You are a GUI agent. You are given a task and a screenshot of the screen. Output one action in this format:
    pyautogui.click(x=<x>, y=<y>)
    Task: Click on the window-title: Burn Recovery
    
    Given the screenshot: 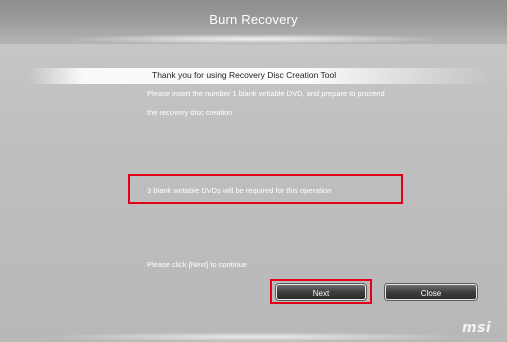 What is the action you would take?
    pyautogui.click(x=253, y=19)
    